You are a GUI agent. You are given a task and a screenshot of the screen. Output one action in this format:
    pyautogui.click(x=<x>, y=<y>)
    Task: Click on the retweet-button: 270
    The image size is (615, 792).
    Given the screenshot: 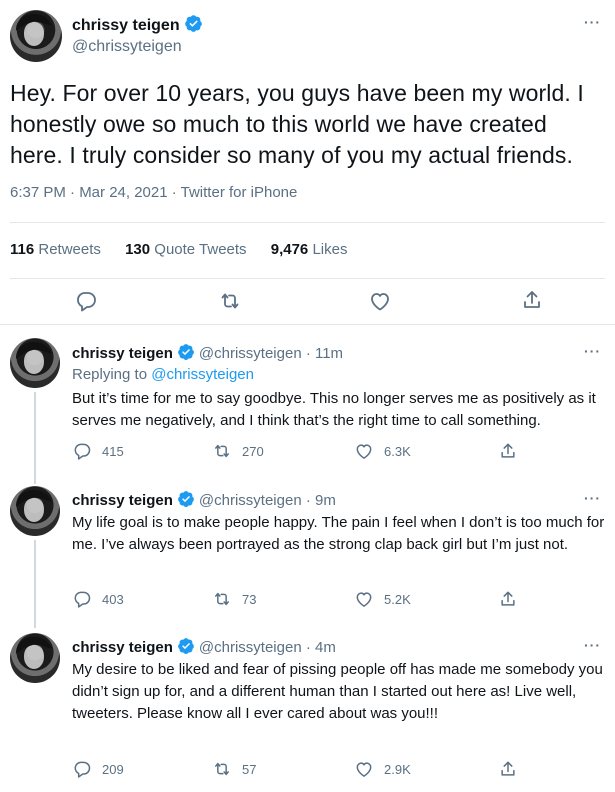 What is the action you would take?
    pyautogui.click(x=238, y=451)
    